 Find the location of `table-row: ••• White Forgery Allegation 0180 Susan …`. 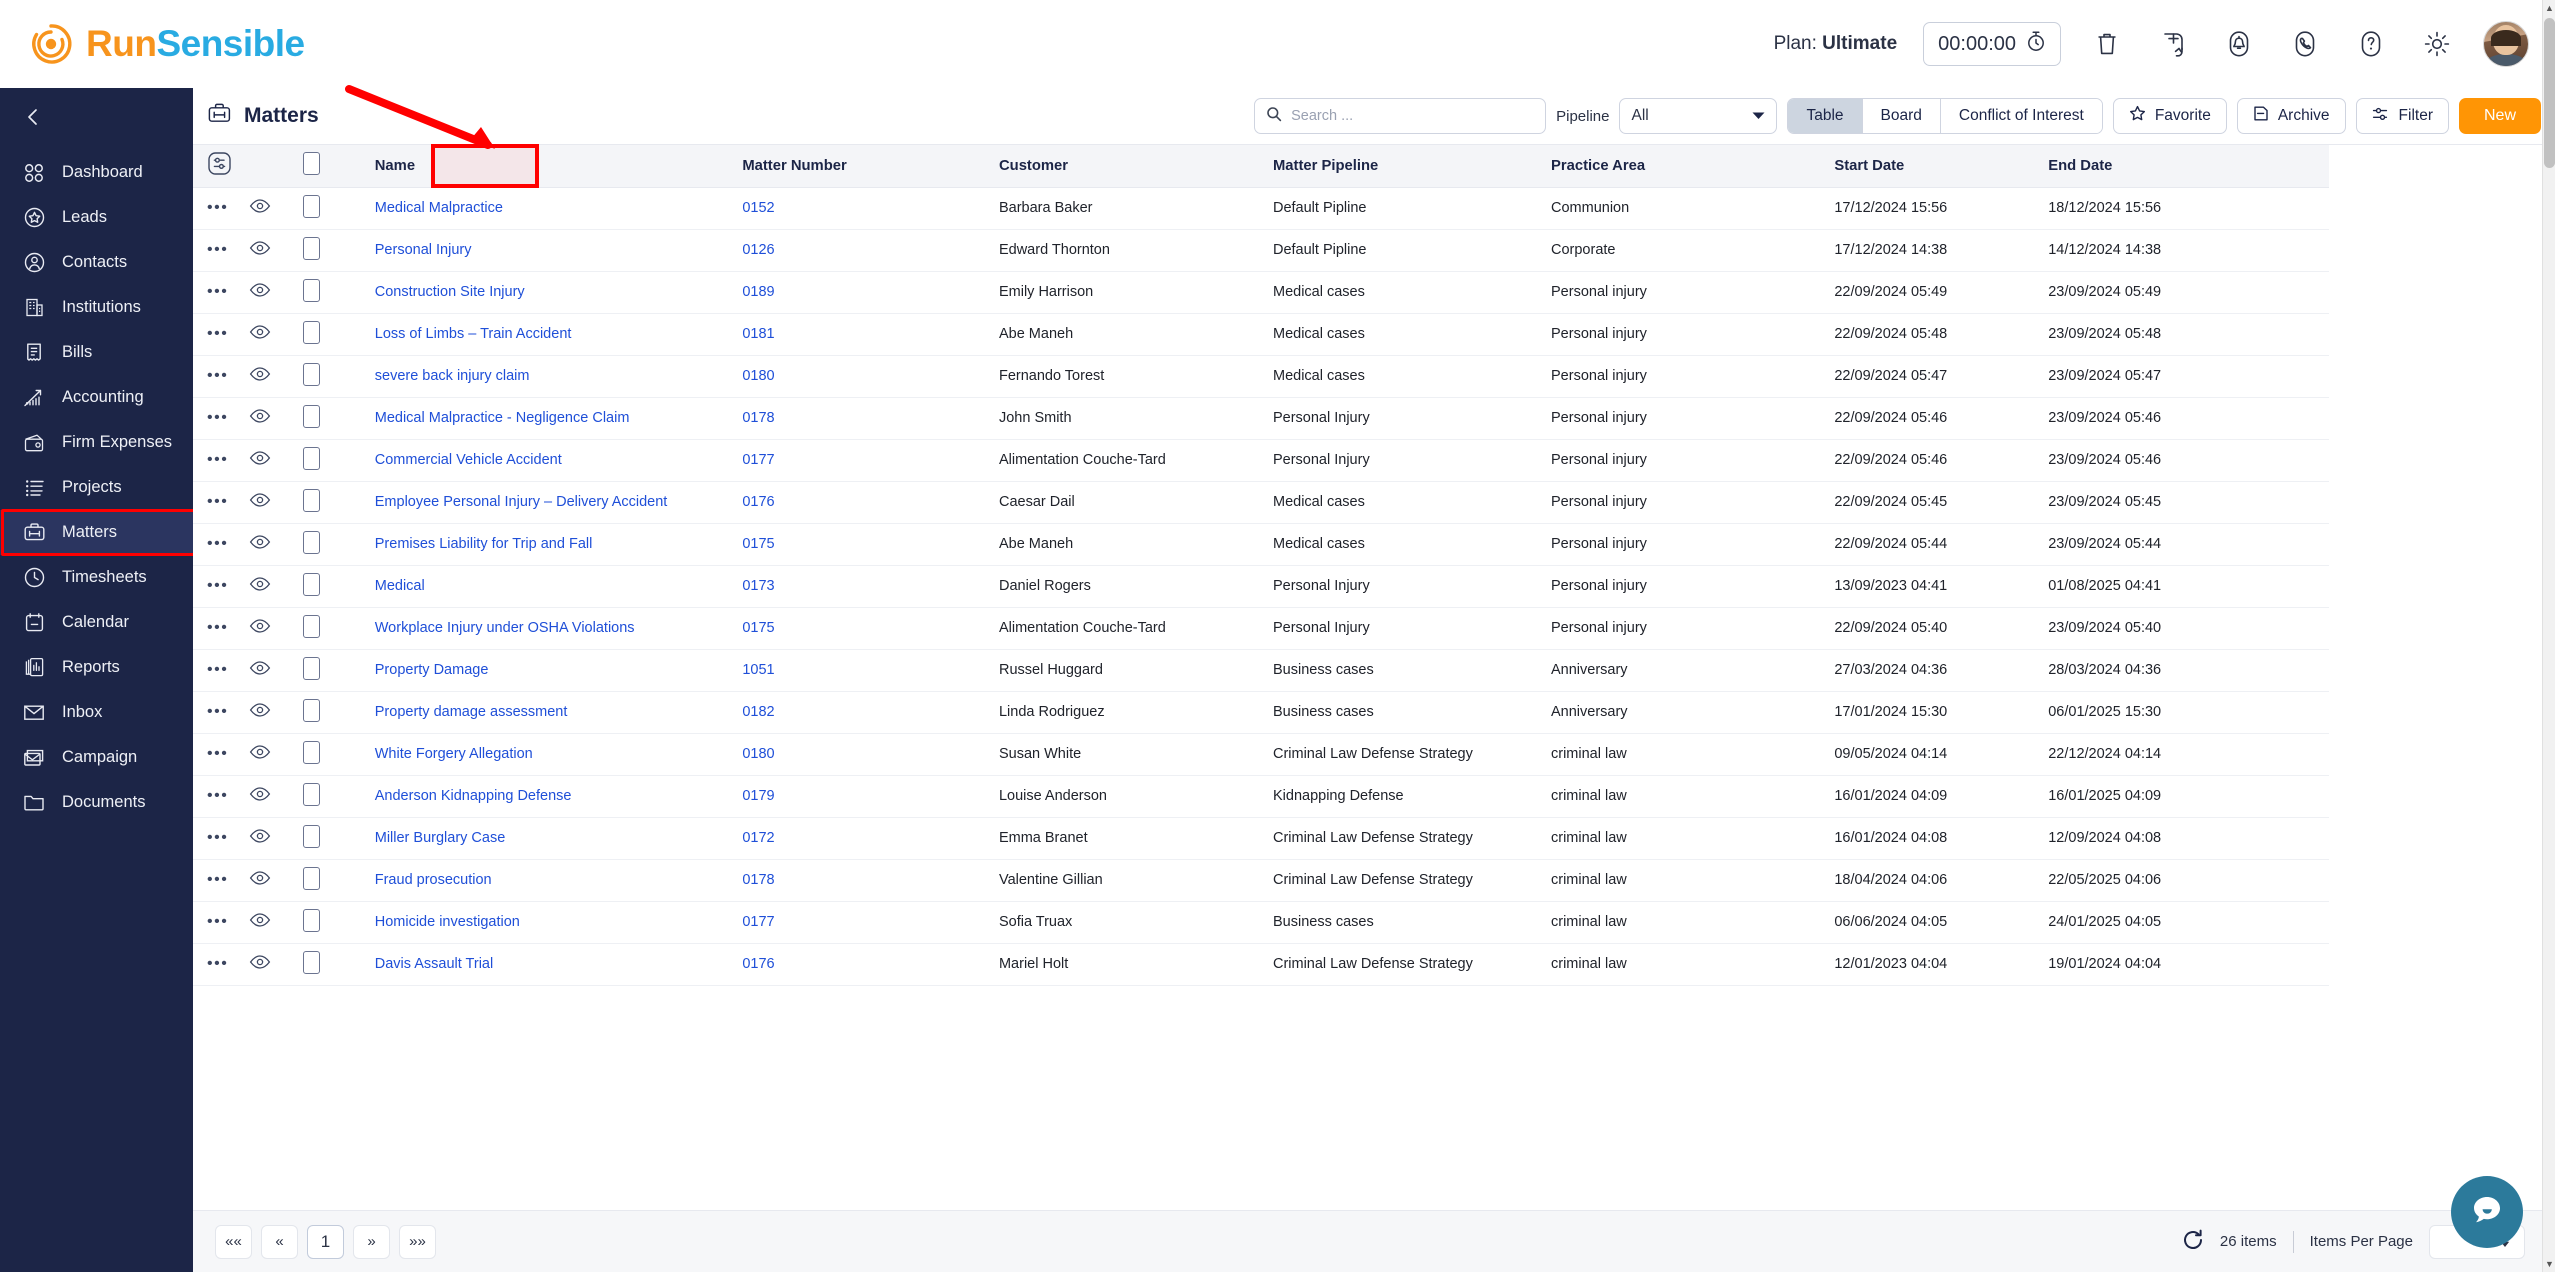

table-row: ••• White Forgery Allegation 0180 Susan … is located at coordinates (1261, 754).